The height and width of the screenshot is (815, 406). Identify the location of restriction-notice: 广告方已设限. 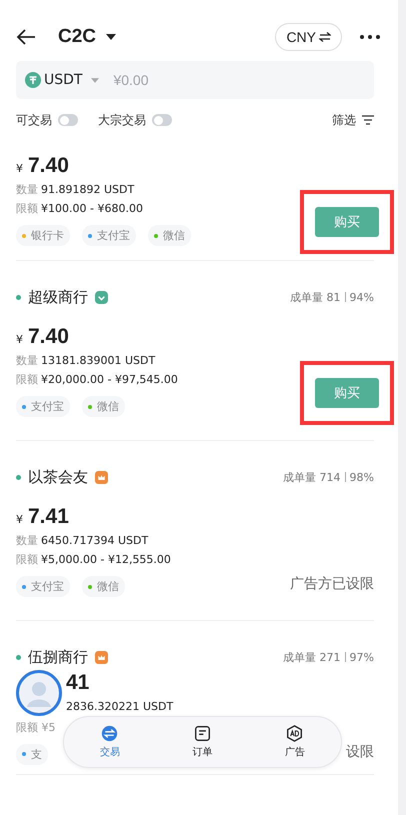
(332, 584).